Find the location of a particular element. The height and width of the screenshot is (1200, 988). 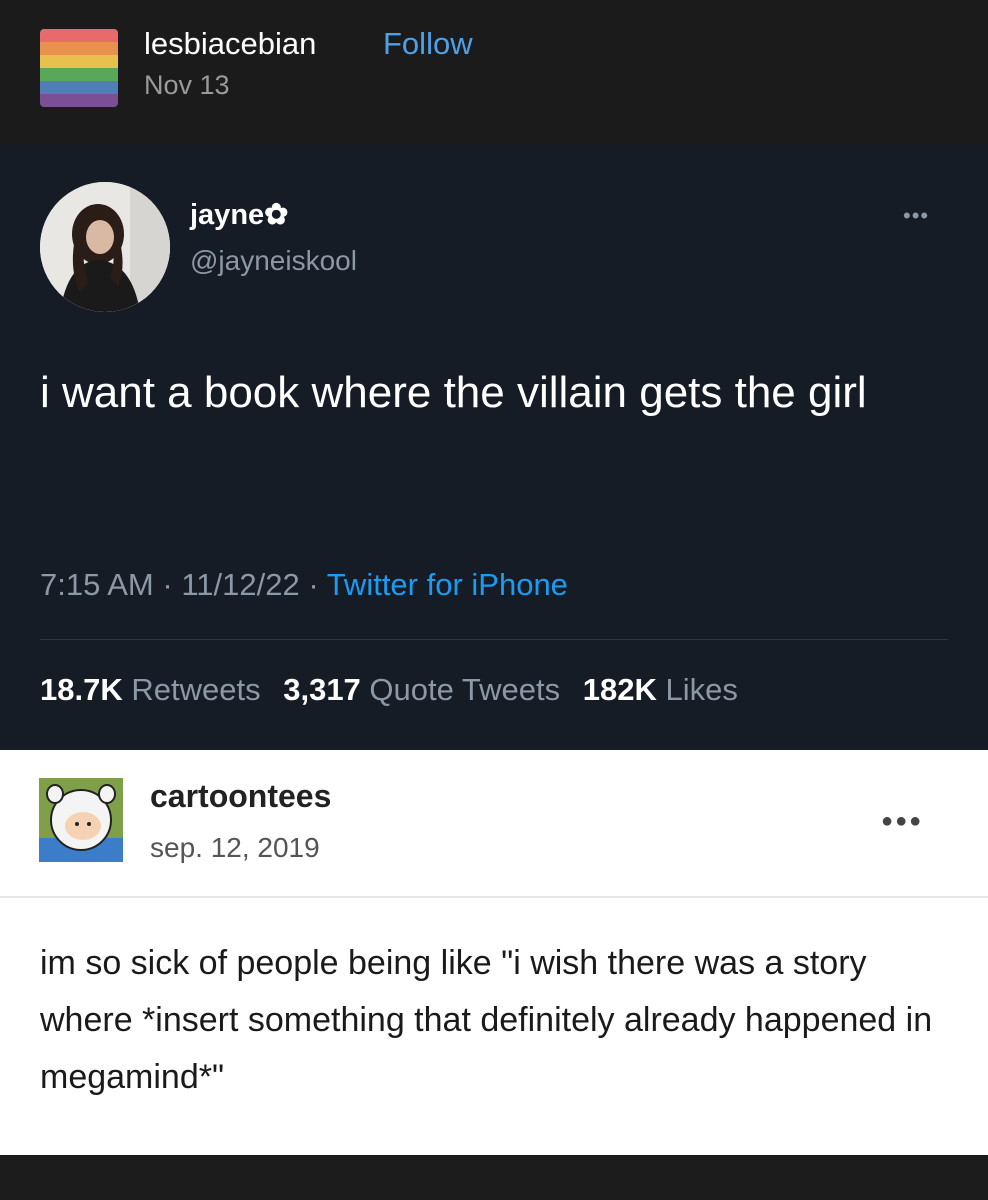

retweets-label: Retweets is located at coordinates (196, 689).